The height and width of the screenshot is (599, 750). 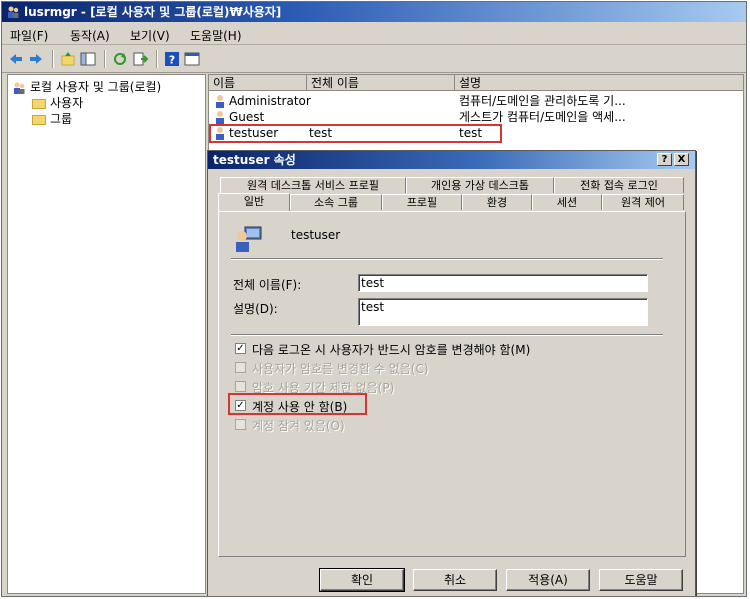 I want to click on dialog-close-button: X, so click(x=681, y=159).